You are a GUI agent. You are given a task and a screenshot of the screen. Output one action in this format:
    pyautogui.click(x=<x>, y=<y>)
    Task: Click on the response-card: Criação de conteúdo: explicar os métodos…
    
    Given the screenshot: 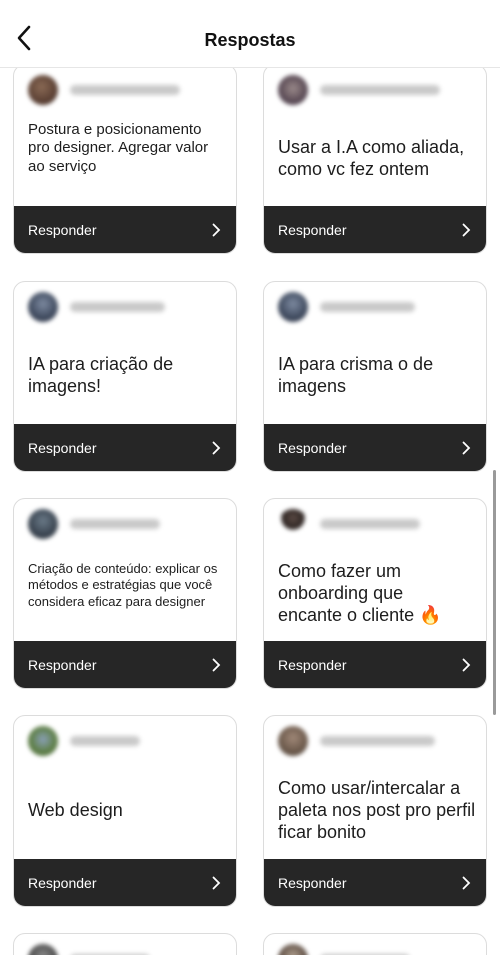 What is the action you would take?
    pyautogui.click(x=125, y=593)
    